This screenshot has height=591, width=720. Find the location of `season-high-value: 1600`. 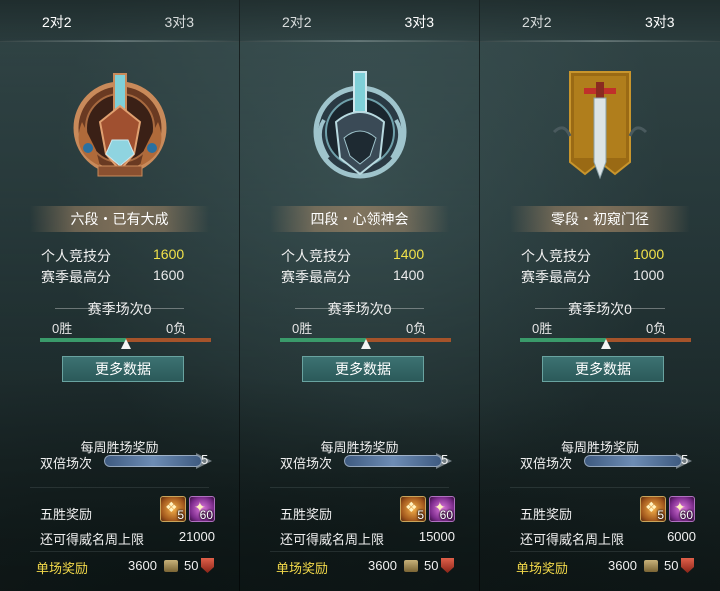

season-high-value: 1600 is located at coordinates (169, 275).